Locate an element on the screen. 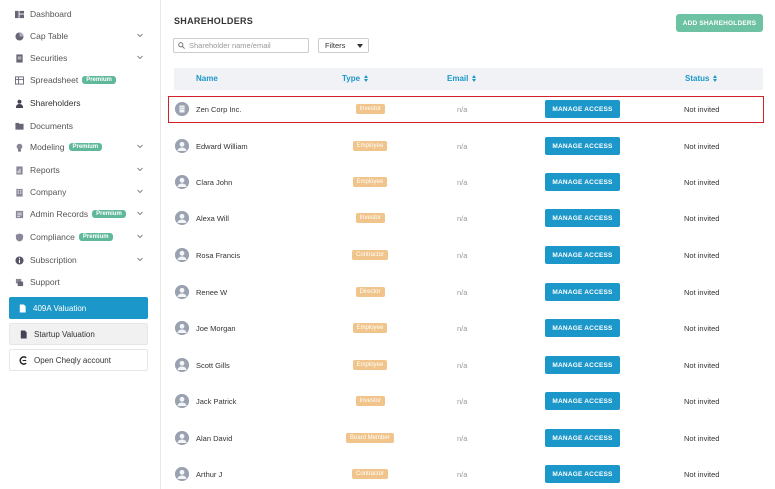 The width and height of the screenshot is (775, 489). column-header-status: Status is located at coordinates (701, 78).